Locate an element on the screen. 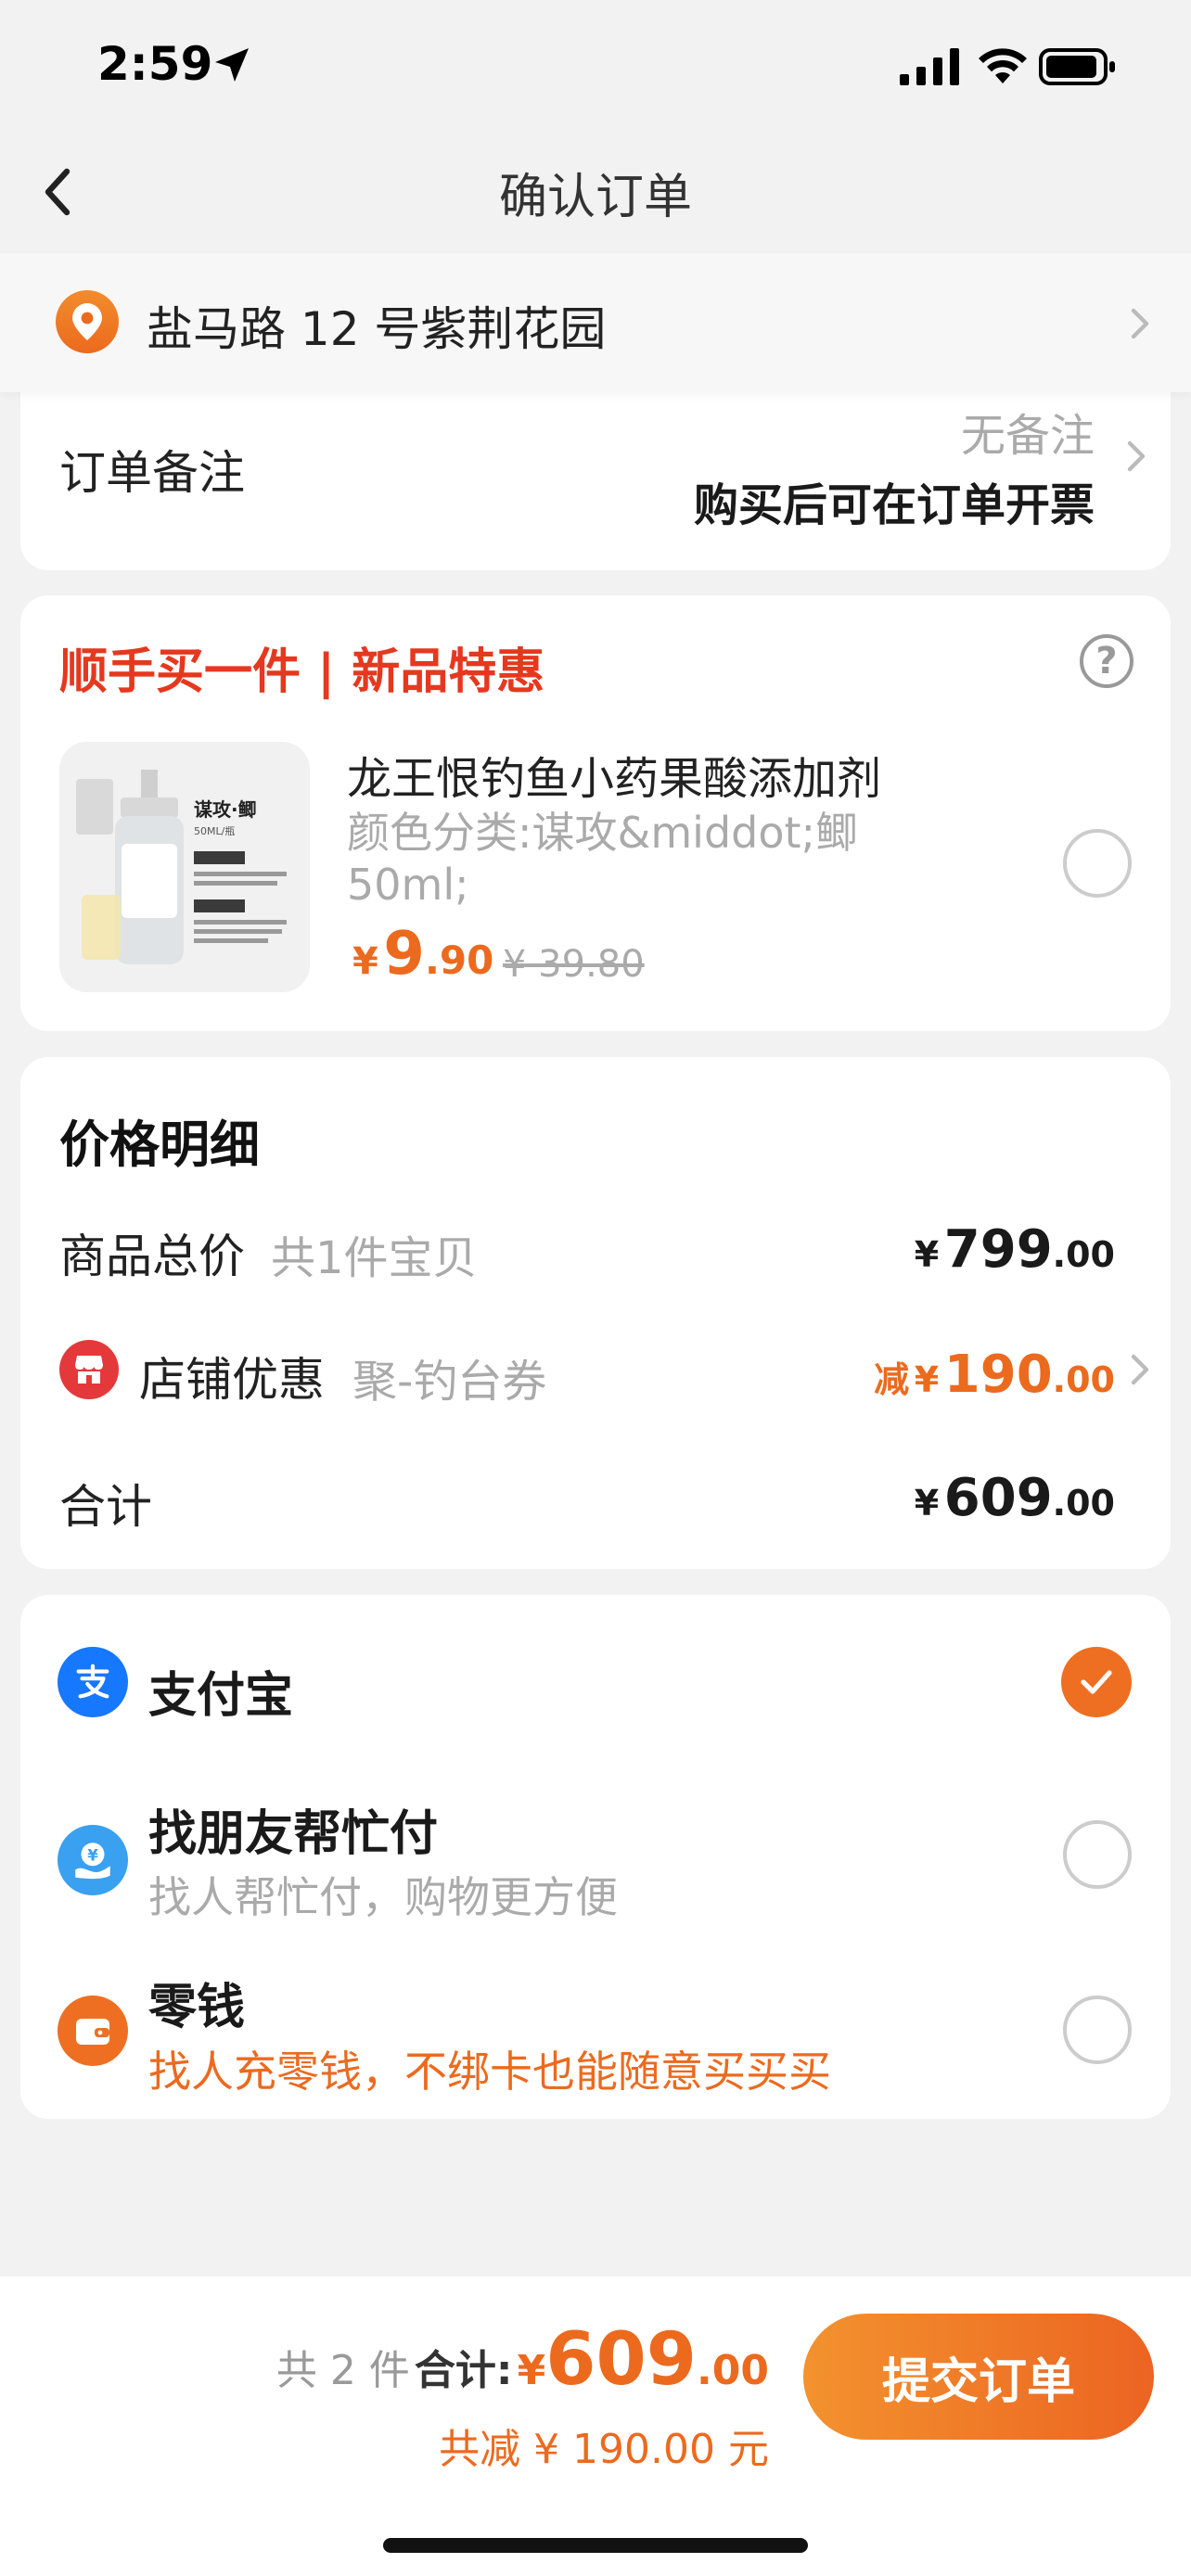  addon-select-radio is located at coordinates (1097, 863).